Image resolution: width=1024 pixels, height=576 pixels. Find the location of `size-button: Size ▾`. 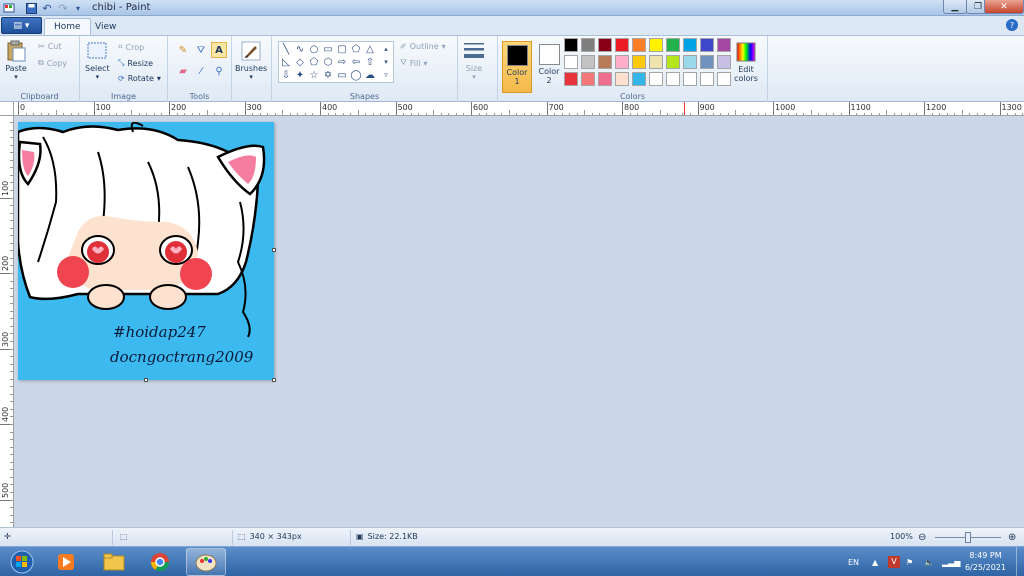

size-button: Size ▾ is located at coordinates (474, 60).